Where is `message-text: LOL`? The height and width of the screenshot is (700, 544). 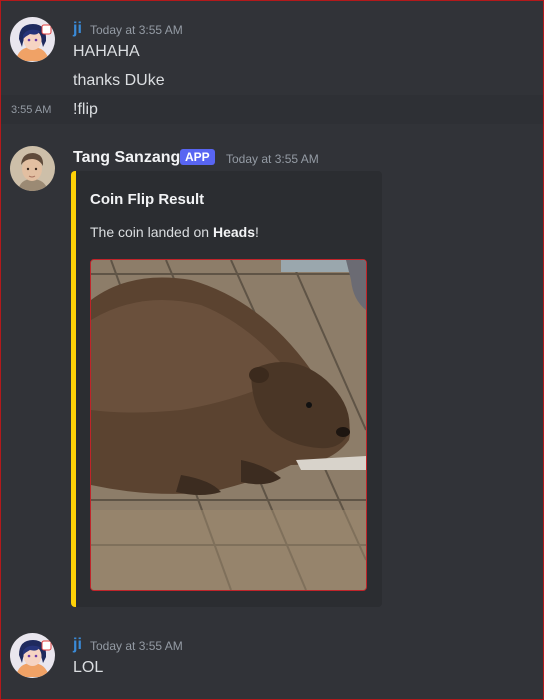 message-text: LOL is located at coordinates (88, 667).